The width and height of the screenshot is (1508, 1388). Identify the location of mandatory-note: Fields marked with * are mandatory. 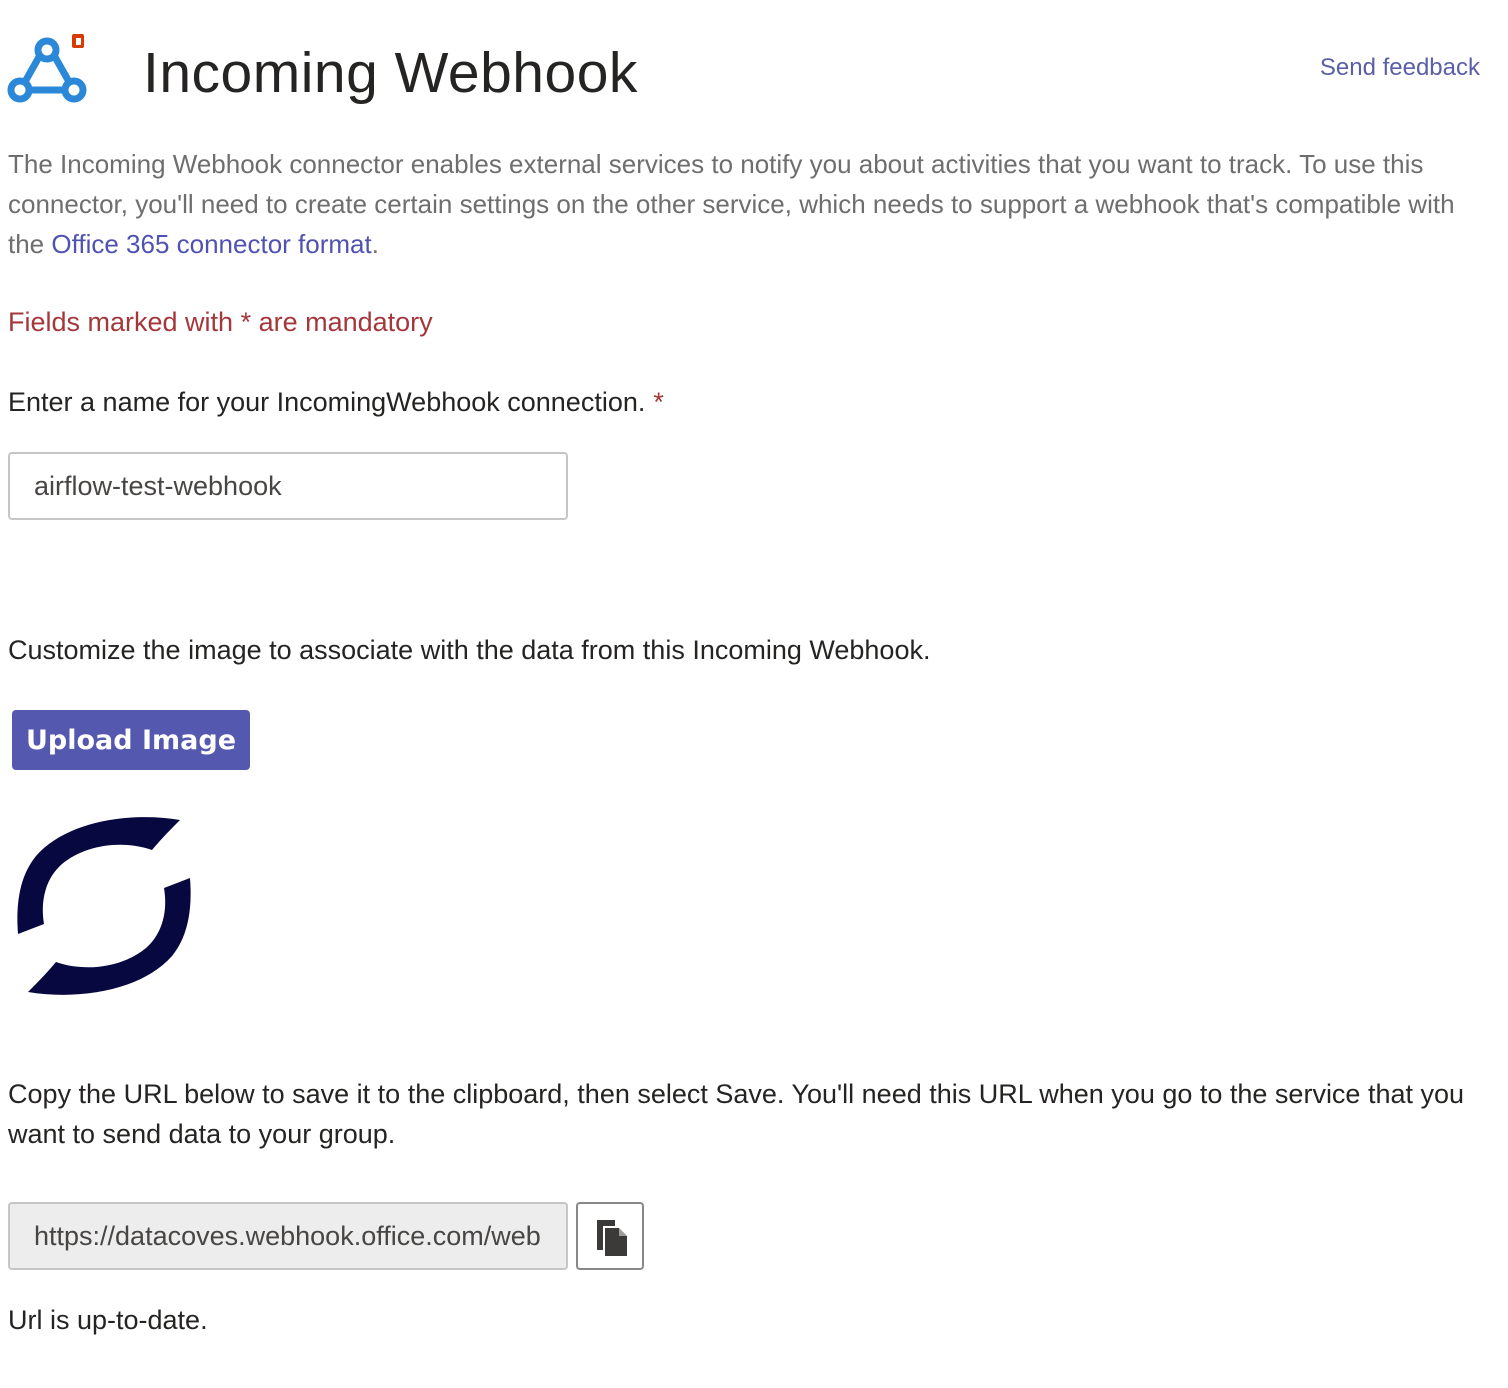
(220, 322).